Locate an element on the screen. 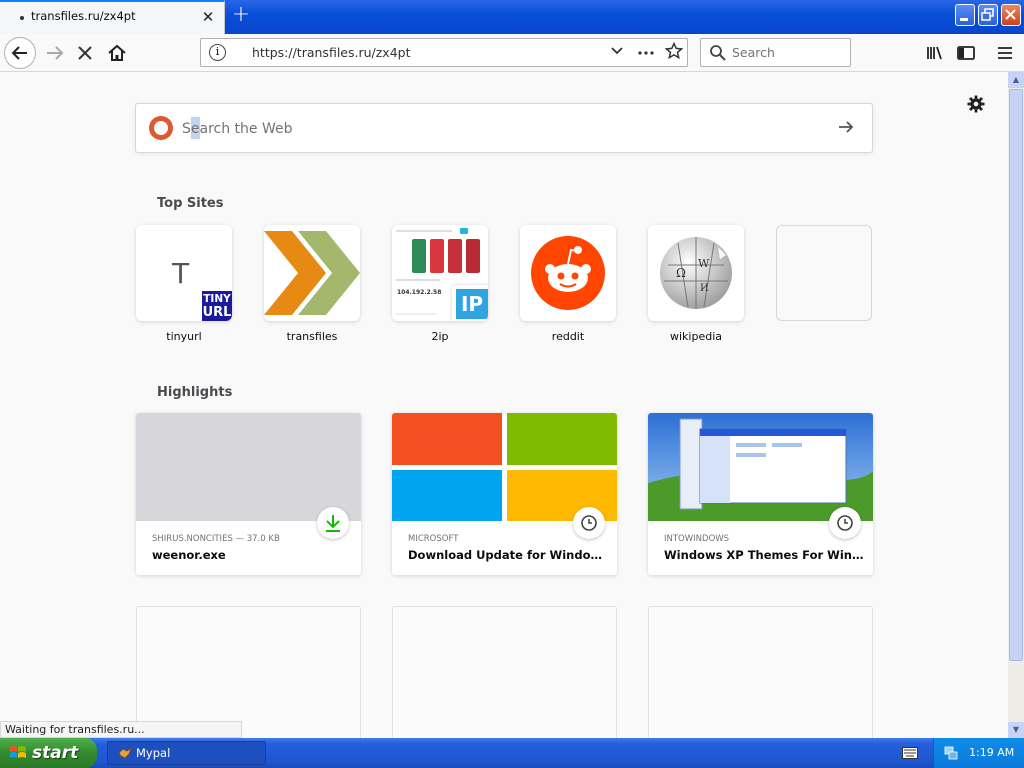 Image resolution: width=1024 pixels, height=768 pixels. forward-button is located at coordinates (55, 53).